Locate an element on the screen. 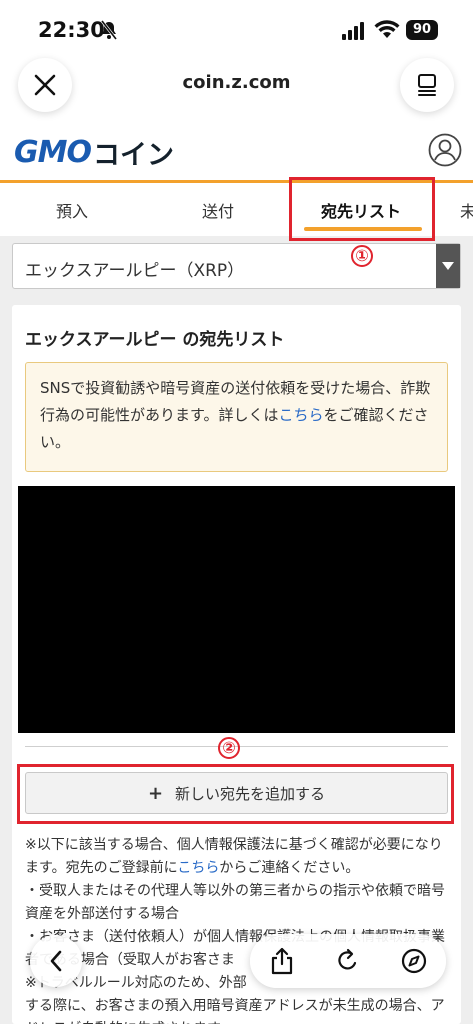  logo-gmo-text: GMO is located at coordinates (53, 152).